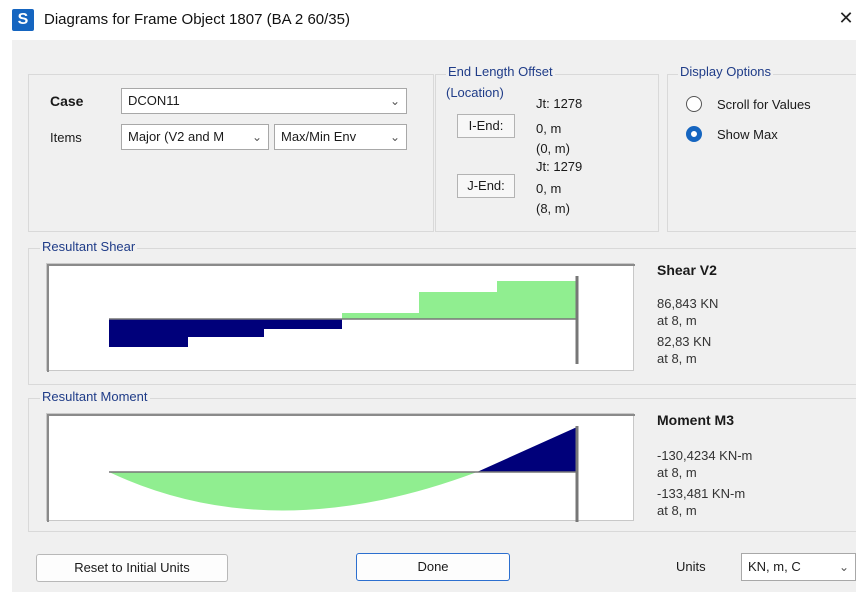  Describe the element at coordinates (694, 104) in the screenshot. I see `scroll-for-values-radio` at that location.